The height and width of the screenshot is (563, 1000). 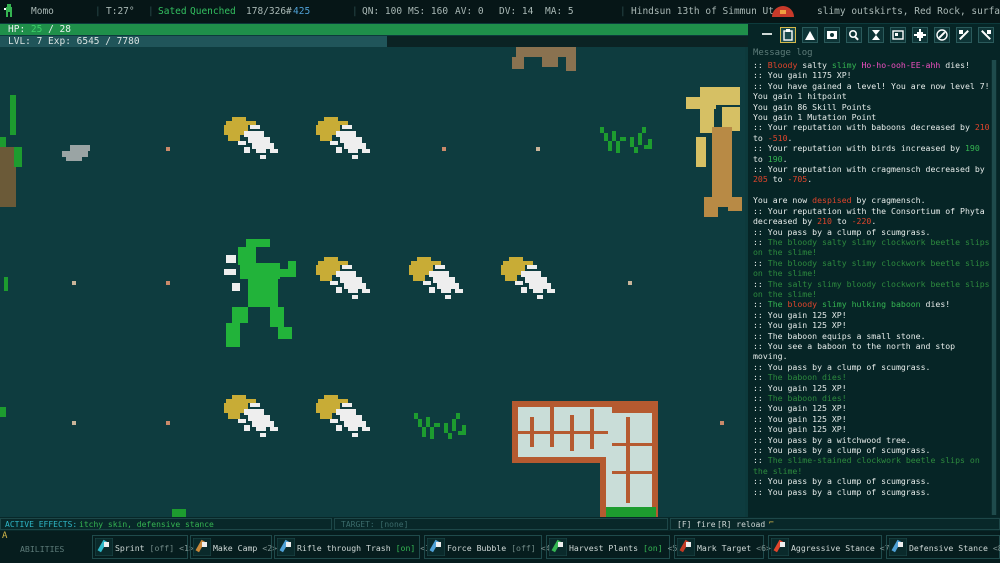 What do you see at coordinates (702, 11) in the screenshot?
I see `game-date: Hindsun 13th of Simmun Ut` at bounding box center [702, 11].